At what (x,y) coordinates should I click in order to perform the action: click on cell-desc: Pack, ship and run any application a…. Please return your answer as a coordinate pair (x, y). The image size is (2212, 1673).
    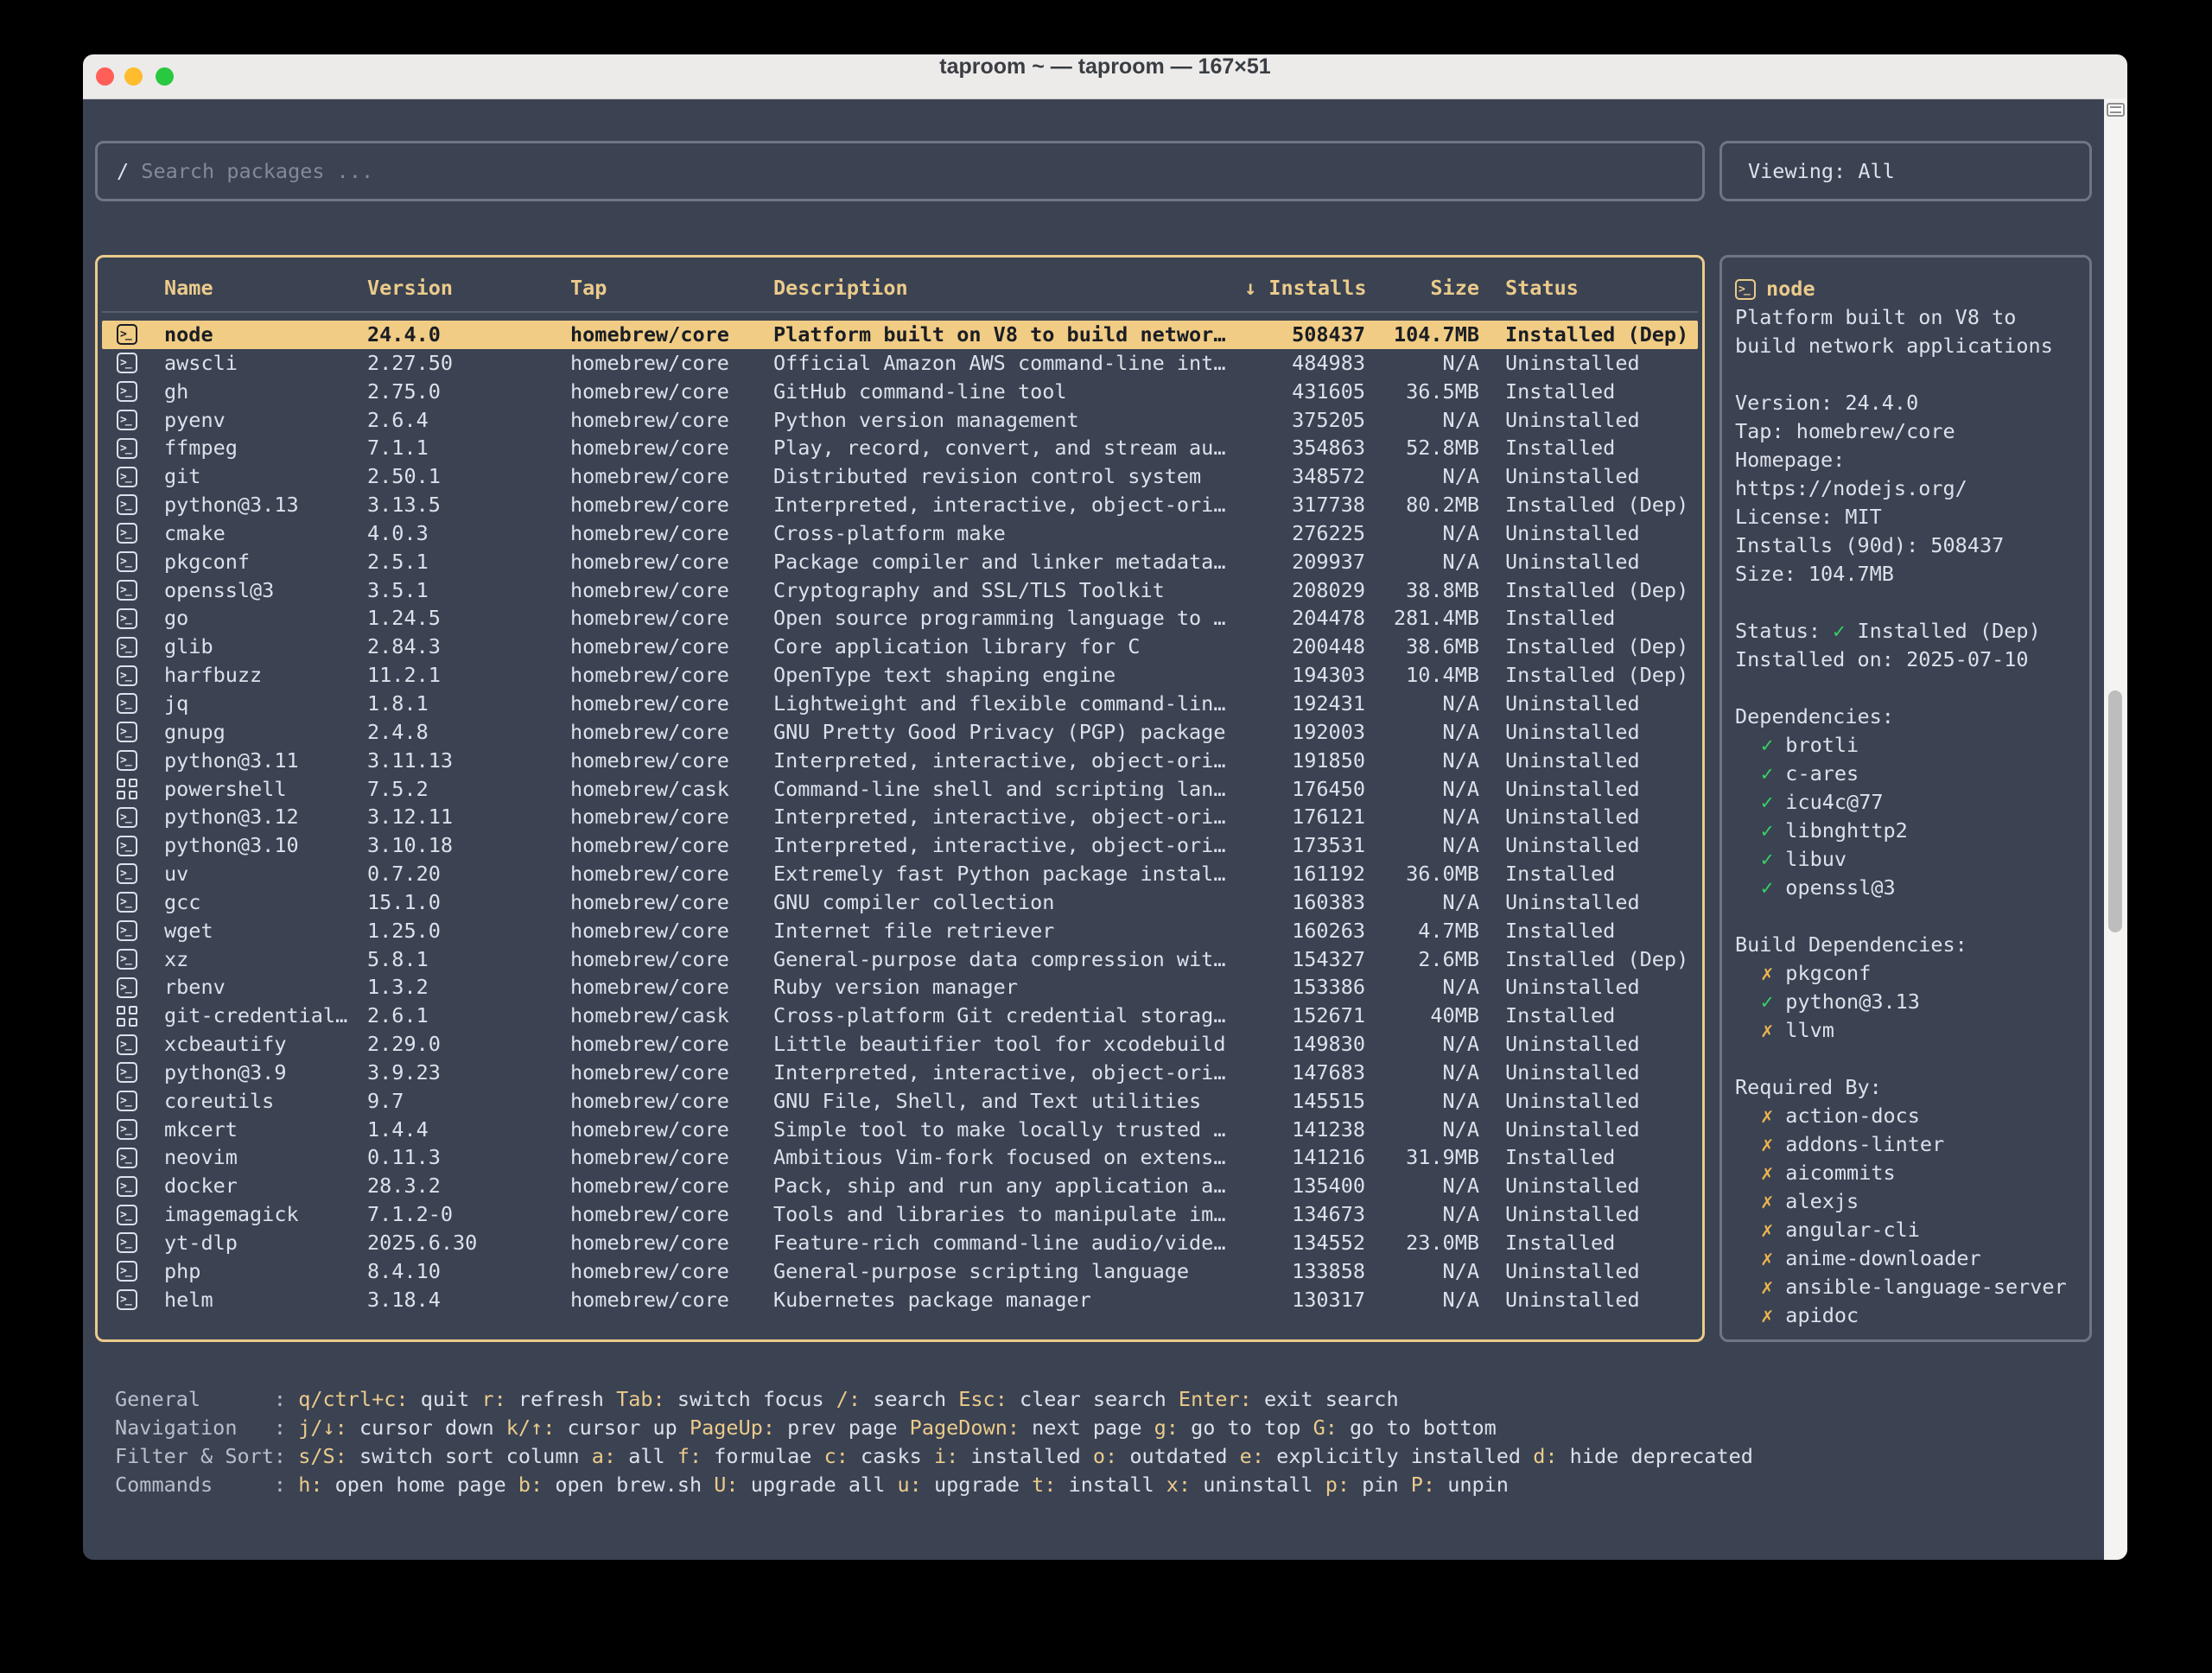
    Looking at the image, I should click on (999, 1186).